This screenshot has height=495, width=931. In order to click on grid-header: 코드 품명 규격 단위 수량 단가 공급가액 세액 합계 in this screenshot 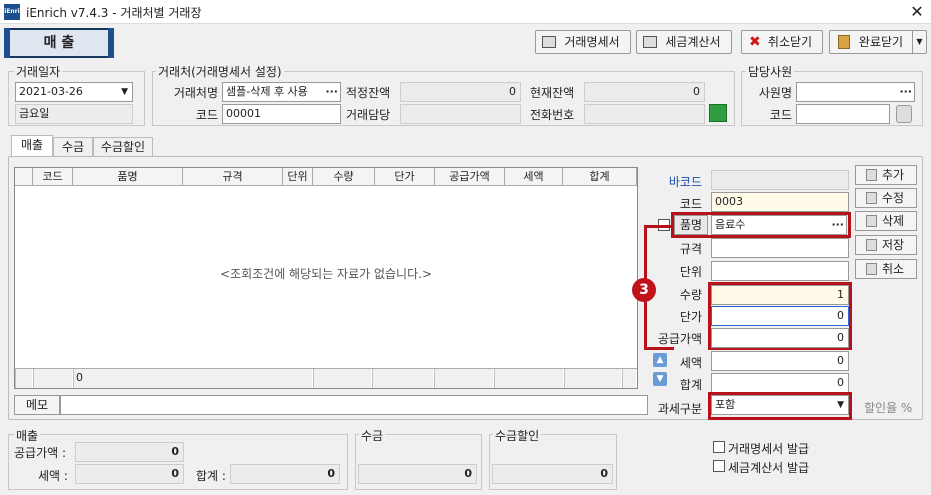, I will do `click(326, 177)`.